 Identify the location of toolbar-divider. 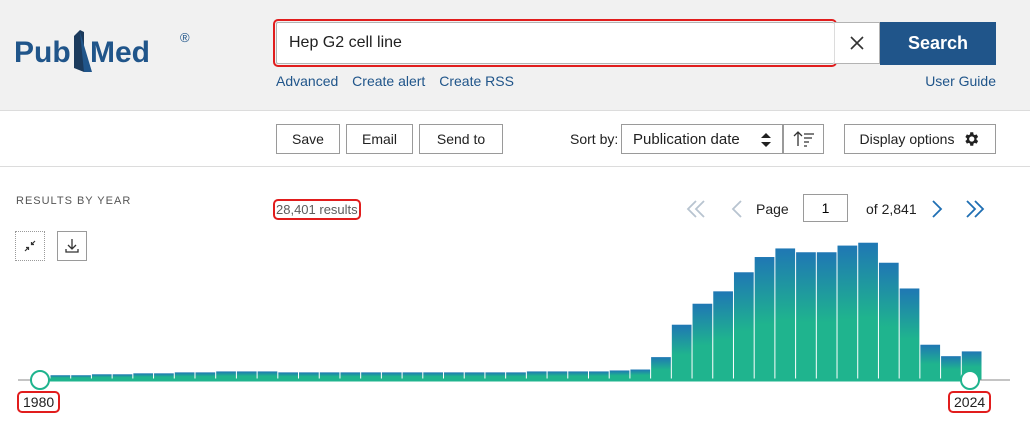
(515, 166).